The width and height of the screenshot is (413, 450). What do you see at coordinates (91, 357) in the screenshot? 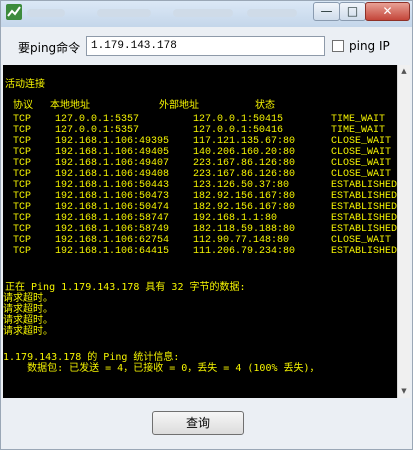
I see `ping-stats-header: 1.179.143.178 的 Ping 统计信息:` at bounding box center [91, 357].